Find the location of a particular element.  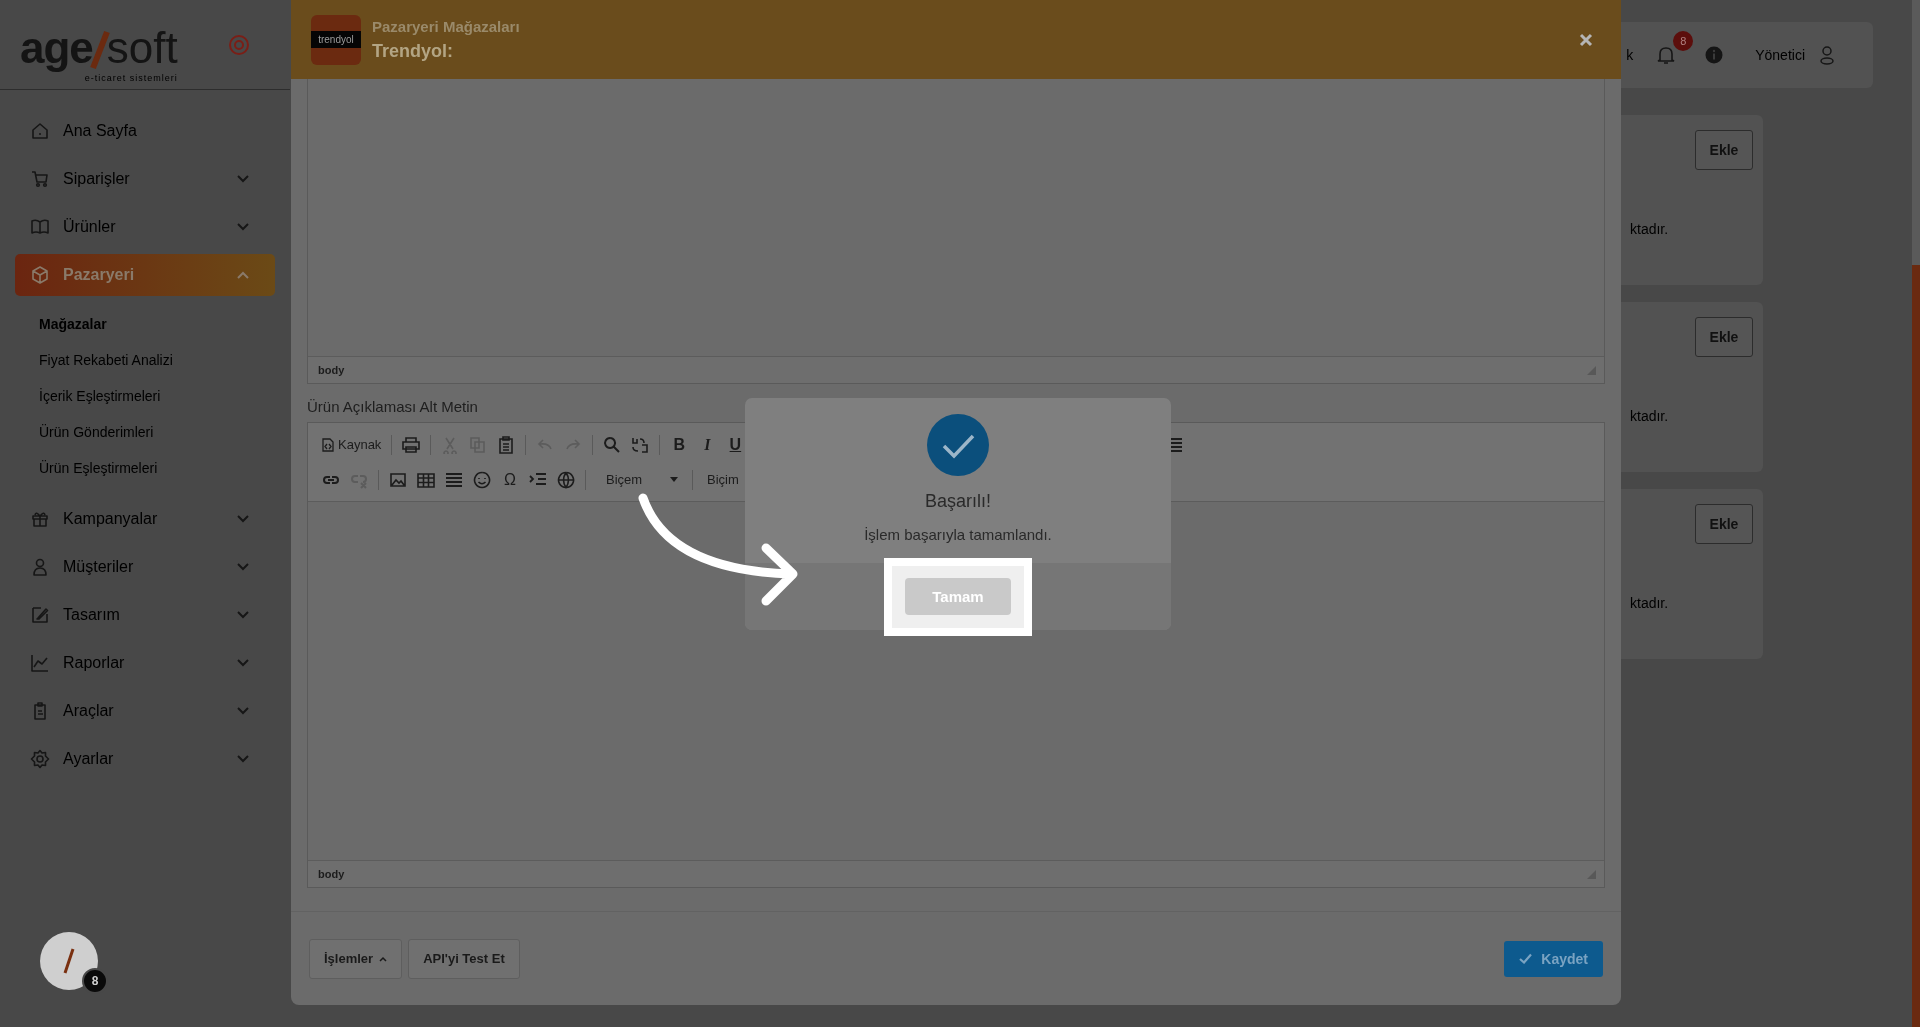

menu-item: Pazaryeri is located at coordinates (145, 275).